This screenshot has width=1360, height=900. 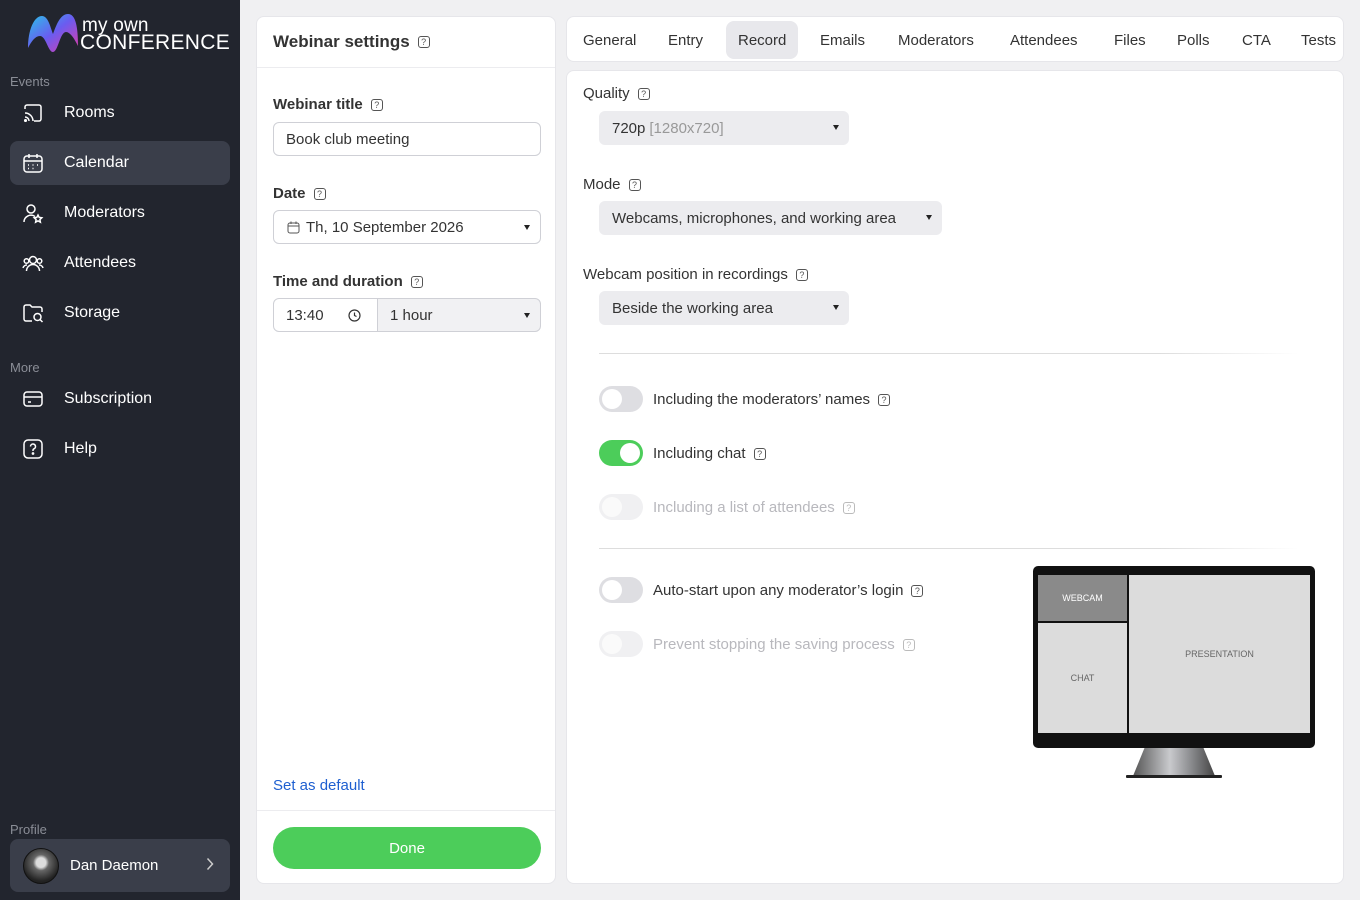 What do you see at coordinates (774, 644) in the screenshot?
I see `toggle-label-text: Prevent stopping the saving process` at bounding box center [774, 644].